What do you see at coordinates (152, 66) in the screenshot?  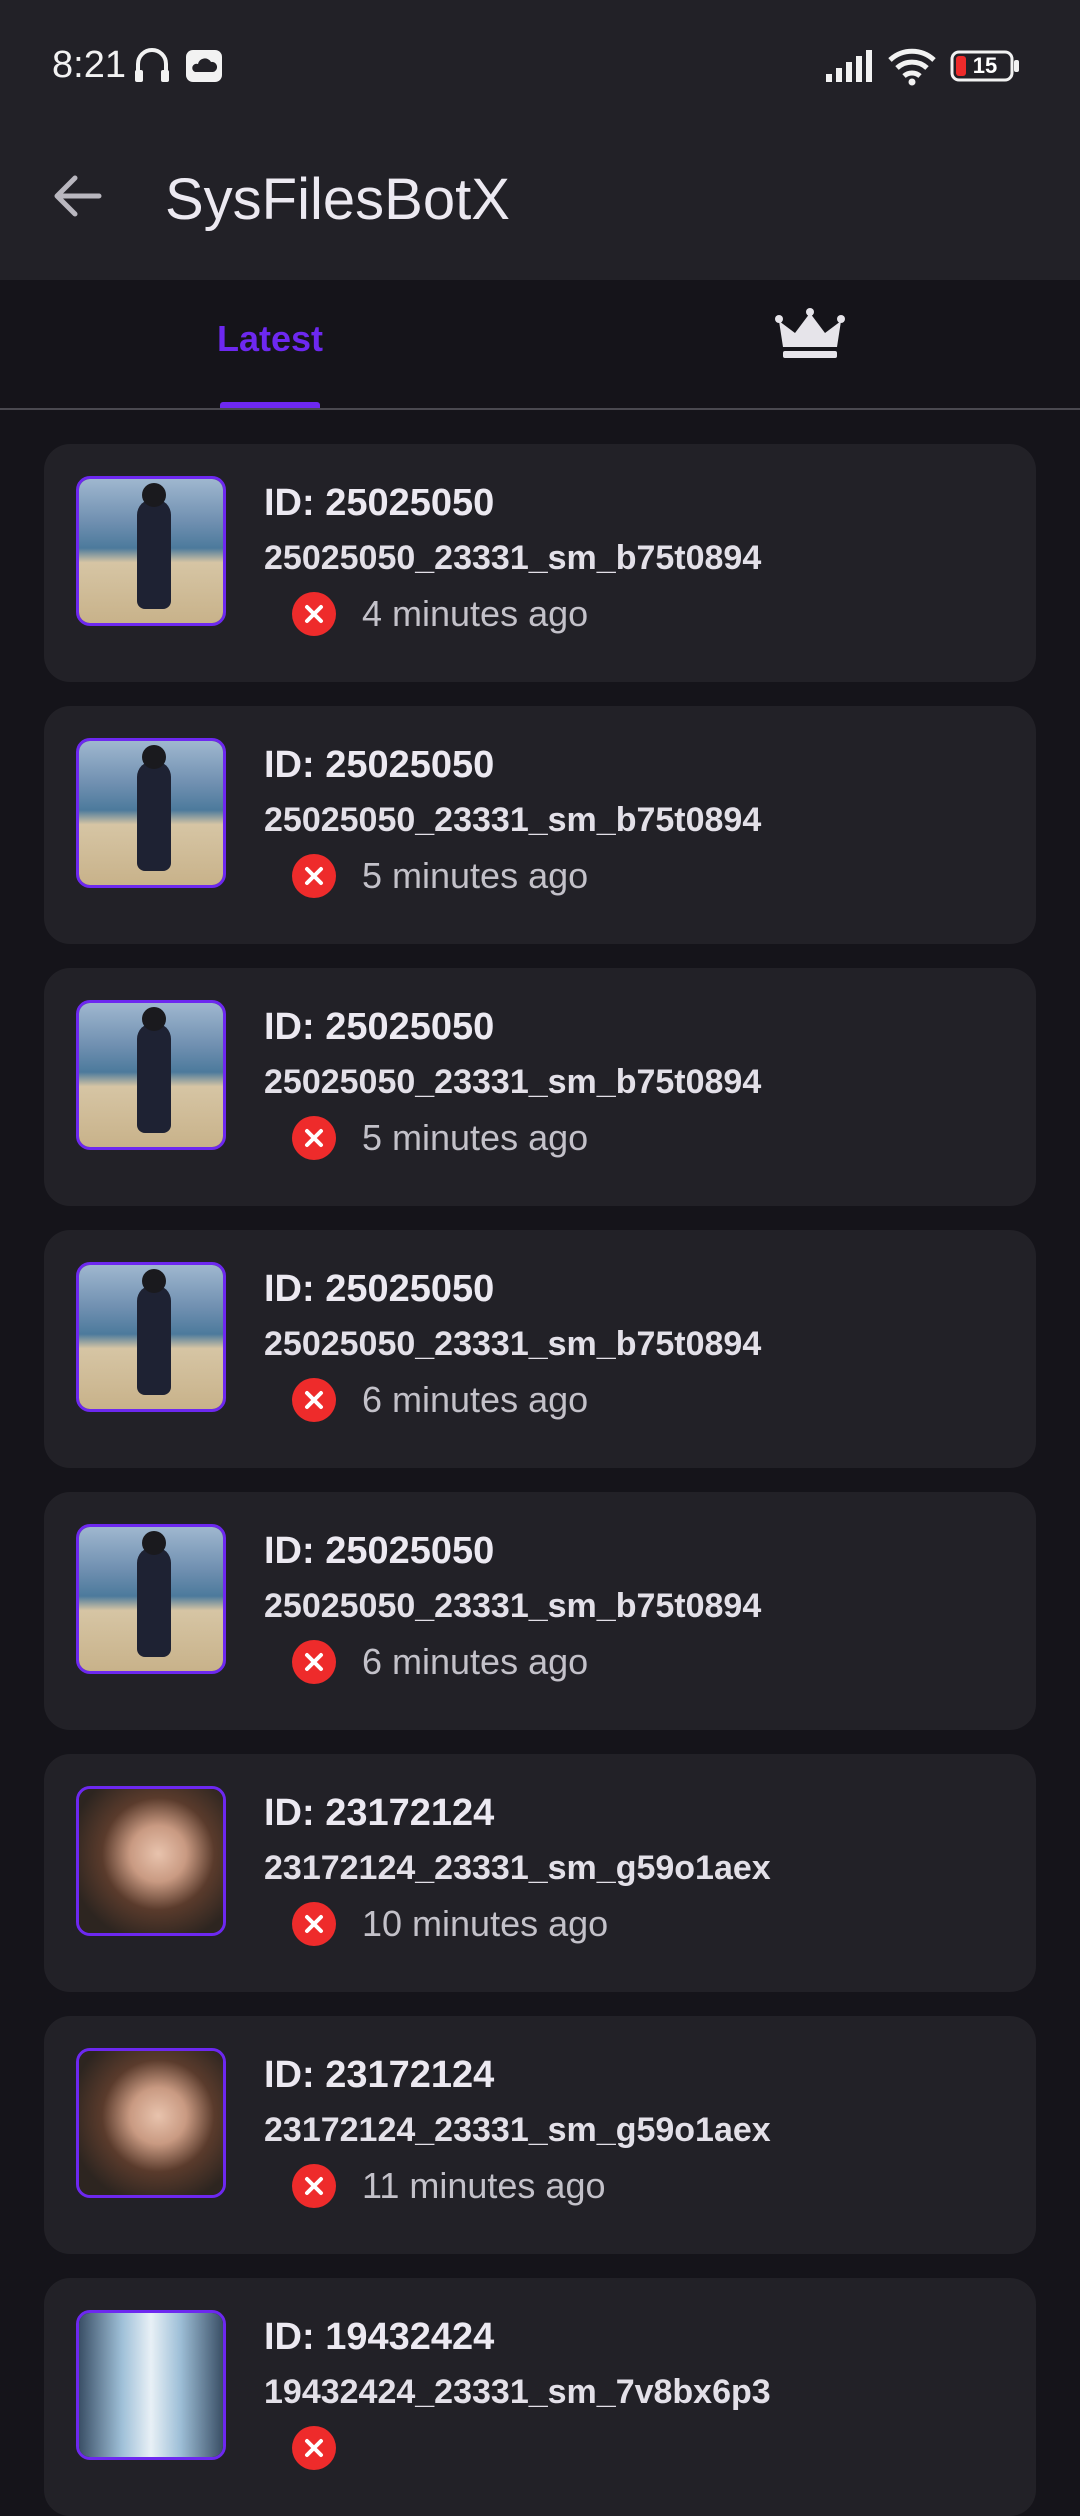 I see `headphone-icon` at bounding box center [152, 66].